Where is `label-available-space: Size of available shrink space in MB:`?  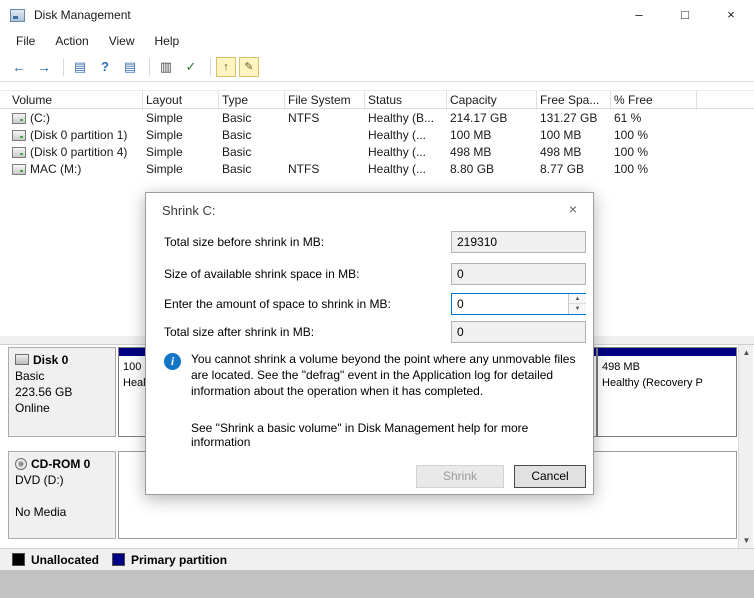 label-available-space: Size of available shrink space in MB: is located at coordinates (262, 274).